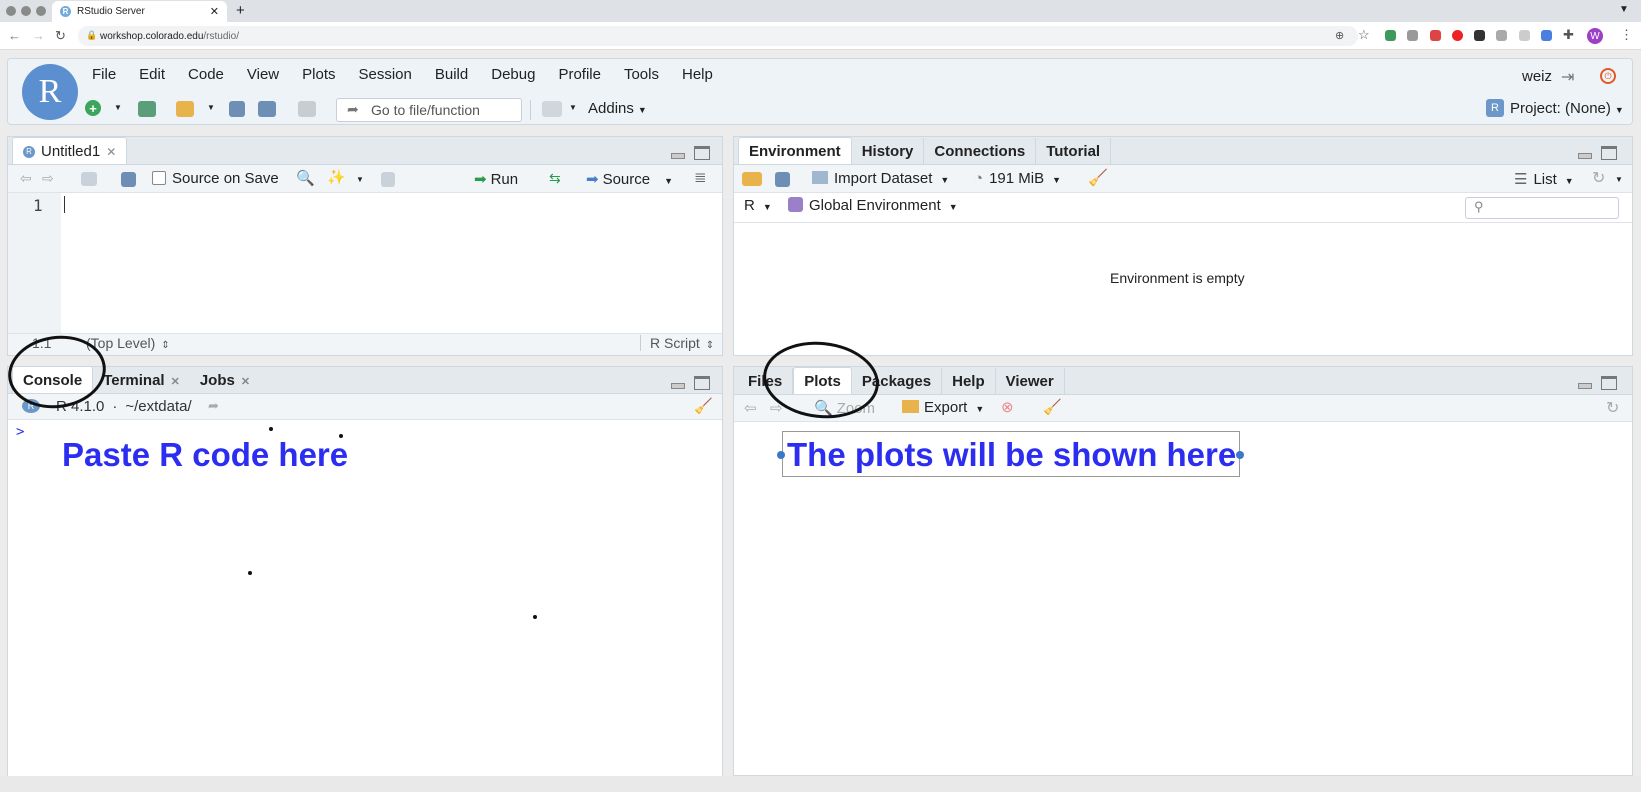  What do you see at coordinates (1017, 178) in the screenshot?
I see `memory-usage: ◔ 191 MiB ▼` at bounding box center [1017, 178].